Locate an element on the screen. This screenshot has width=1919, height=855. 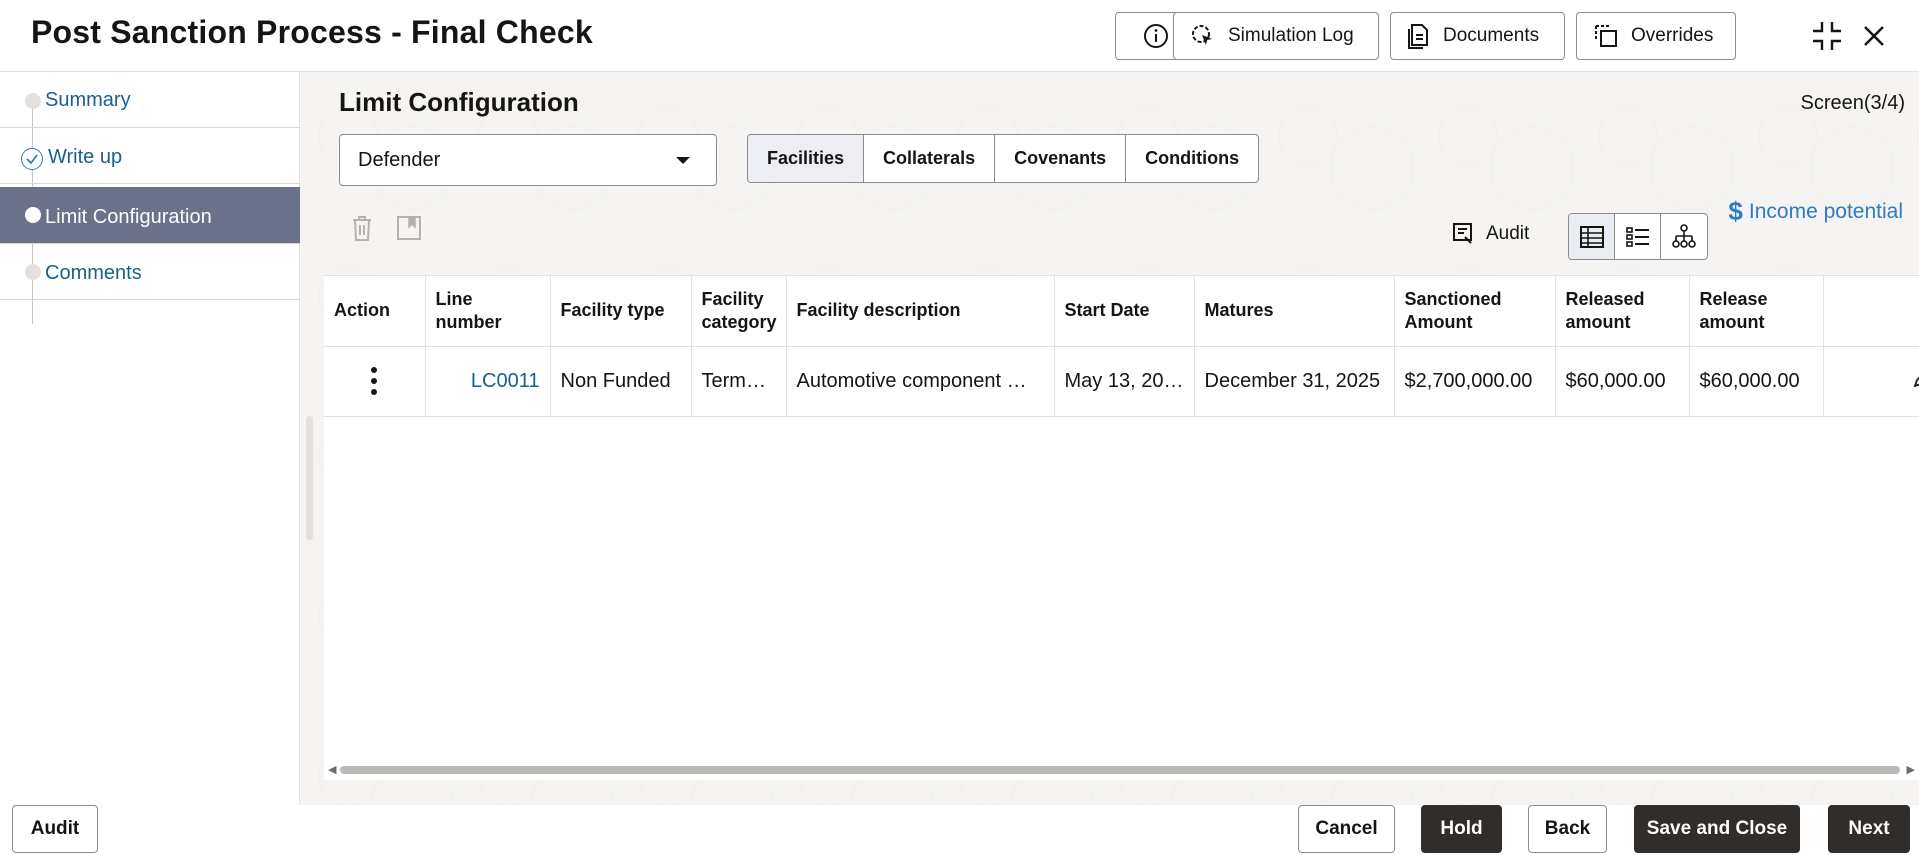
view-toggle is located at coordinates (1638, 236).